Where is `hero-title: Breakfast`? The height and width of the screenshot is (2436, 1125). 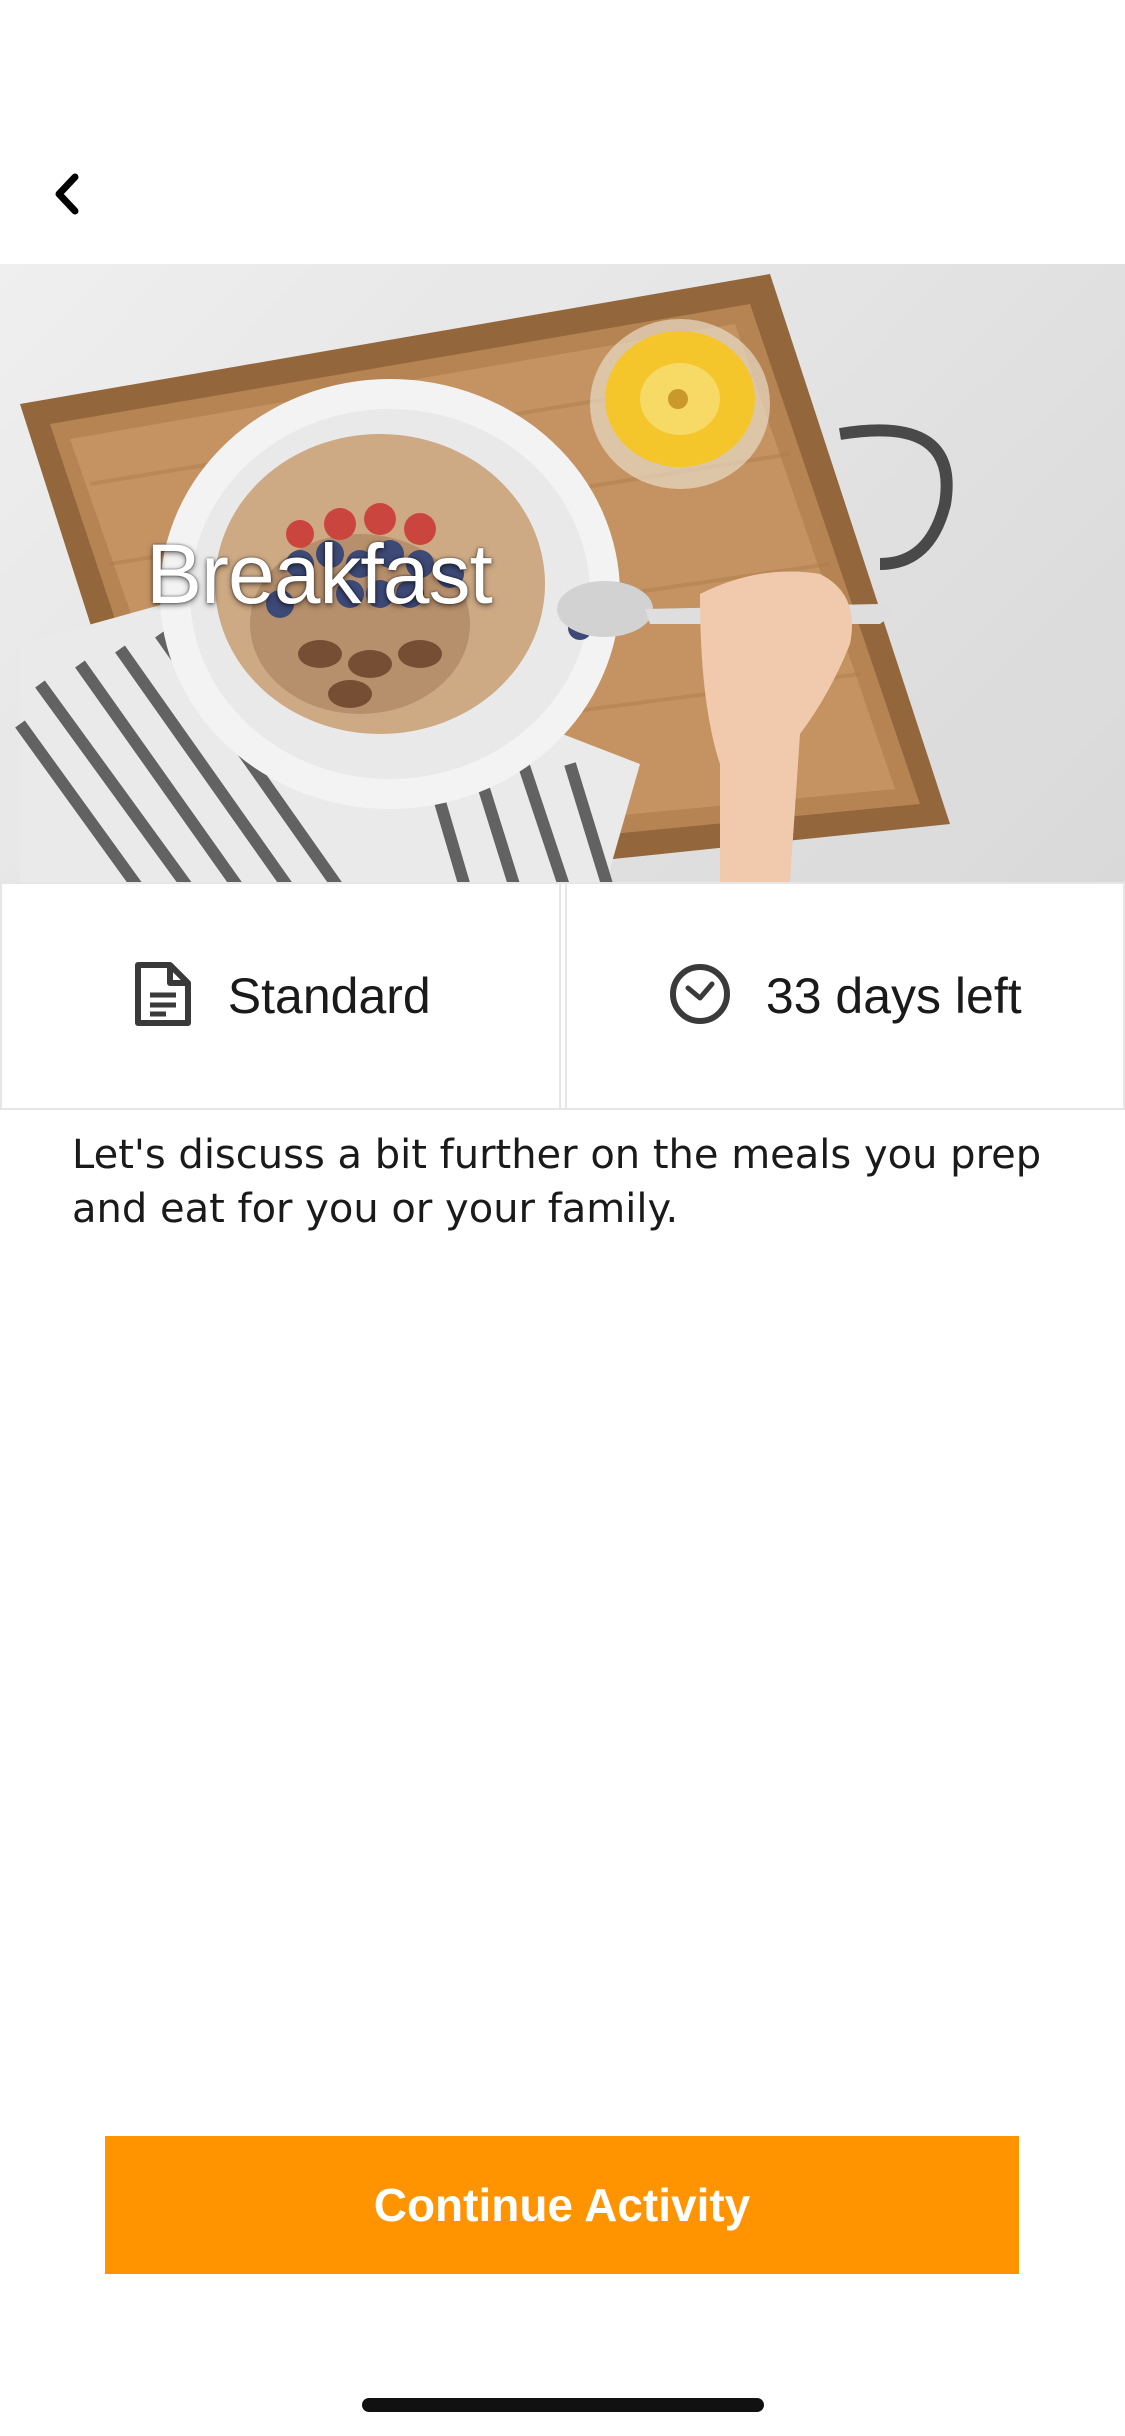 hero-title: Breakfast is located at coordinates (319, 574).